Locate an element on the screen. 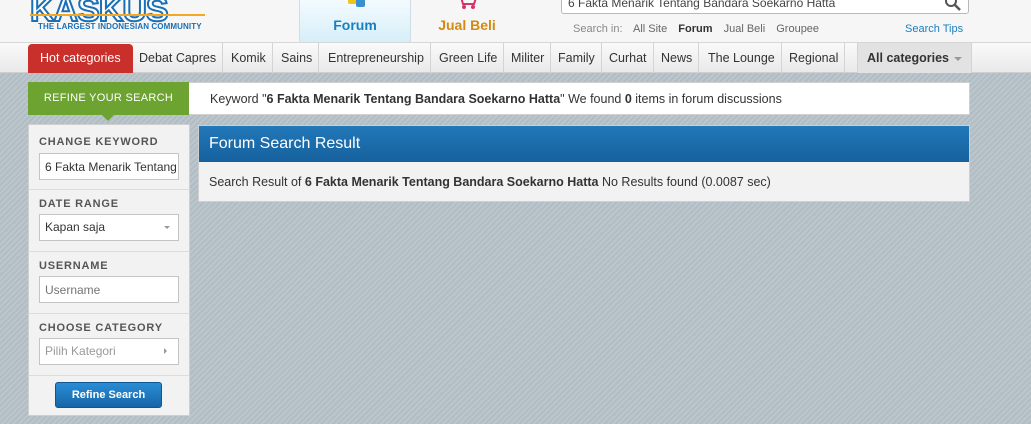  category-green-life: Green Life is located at coordinates (469, 58).